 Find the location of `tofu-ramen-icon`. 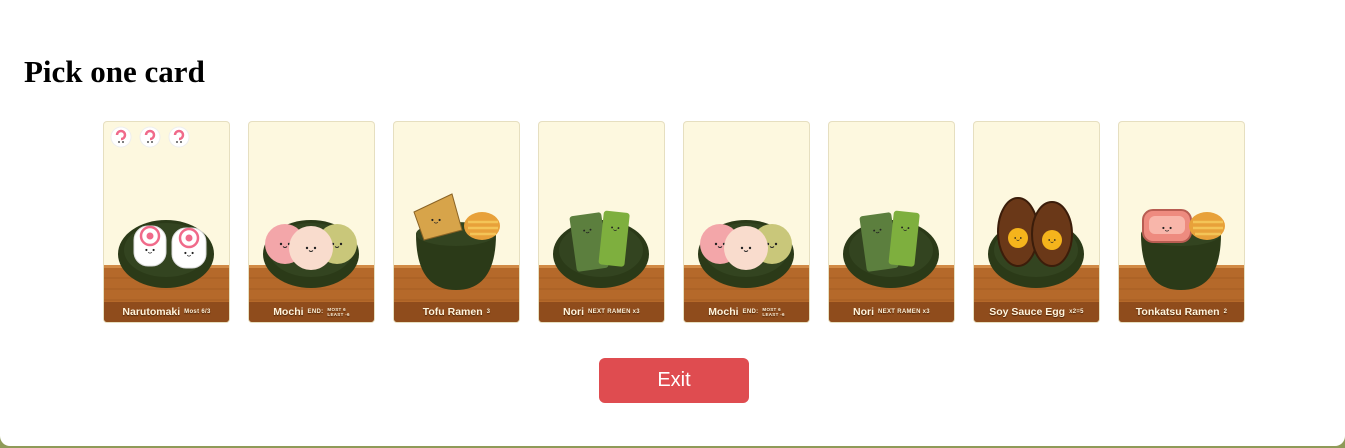

tofu-ramen-icon is located at coordinates (456, 257).